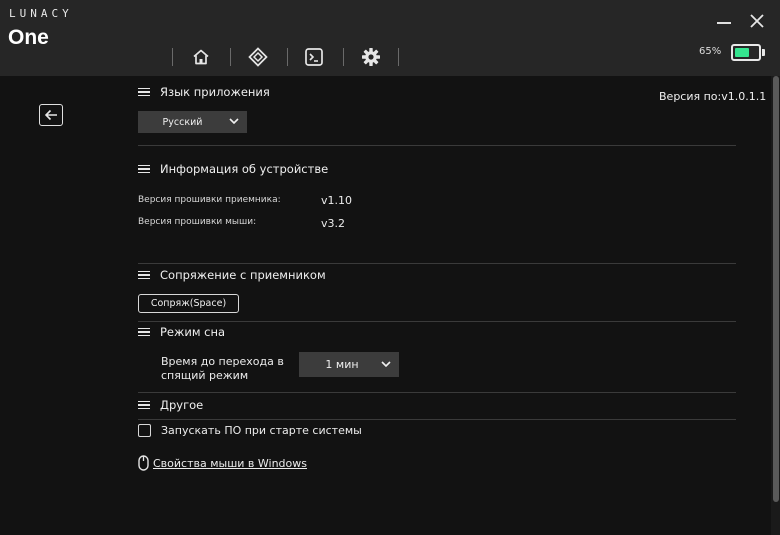 The width and height of the screenshot is (780, 535). What do you see at coordinates (188, 303) in the screenshot?
I see `pair-button: Сопряж(Space)` at bounding box center [188, 303].